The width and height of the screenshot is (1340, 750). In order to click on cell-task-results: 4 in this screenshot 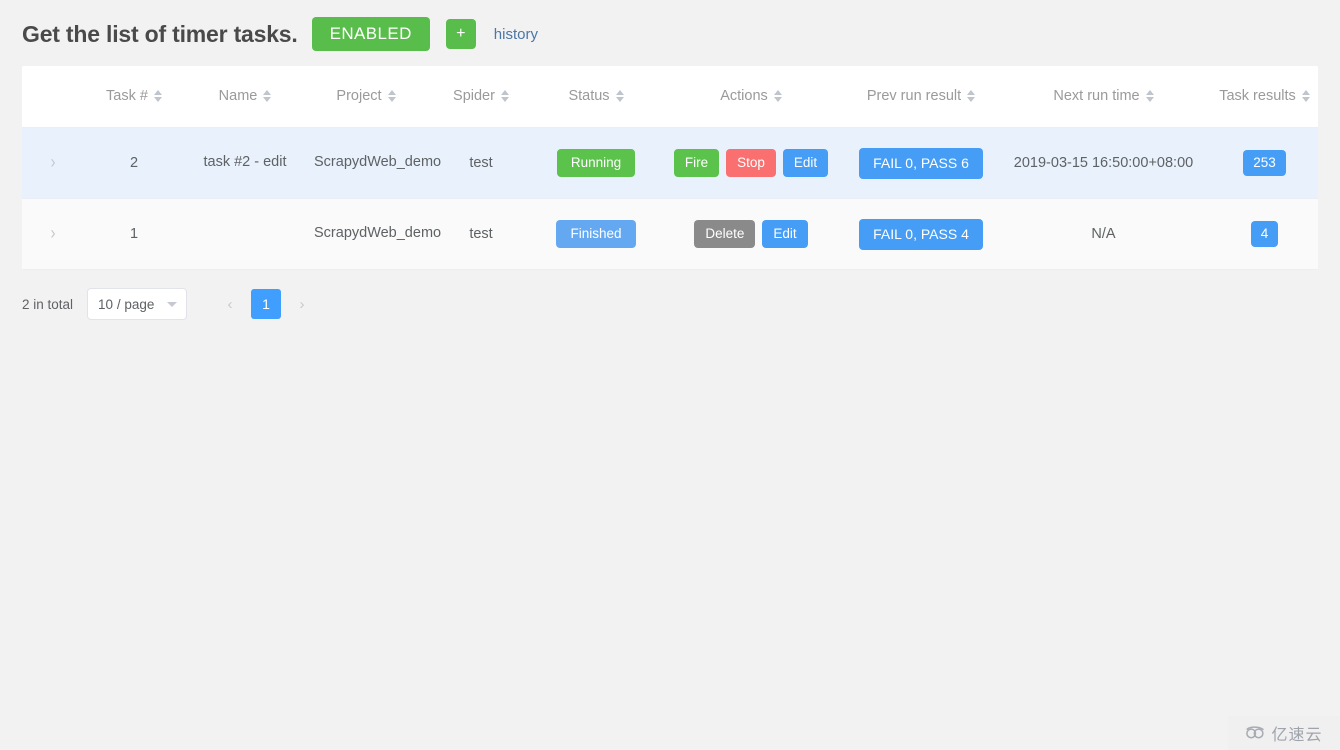, I will do `click(1264, 234)`.